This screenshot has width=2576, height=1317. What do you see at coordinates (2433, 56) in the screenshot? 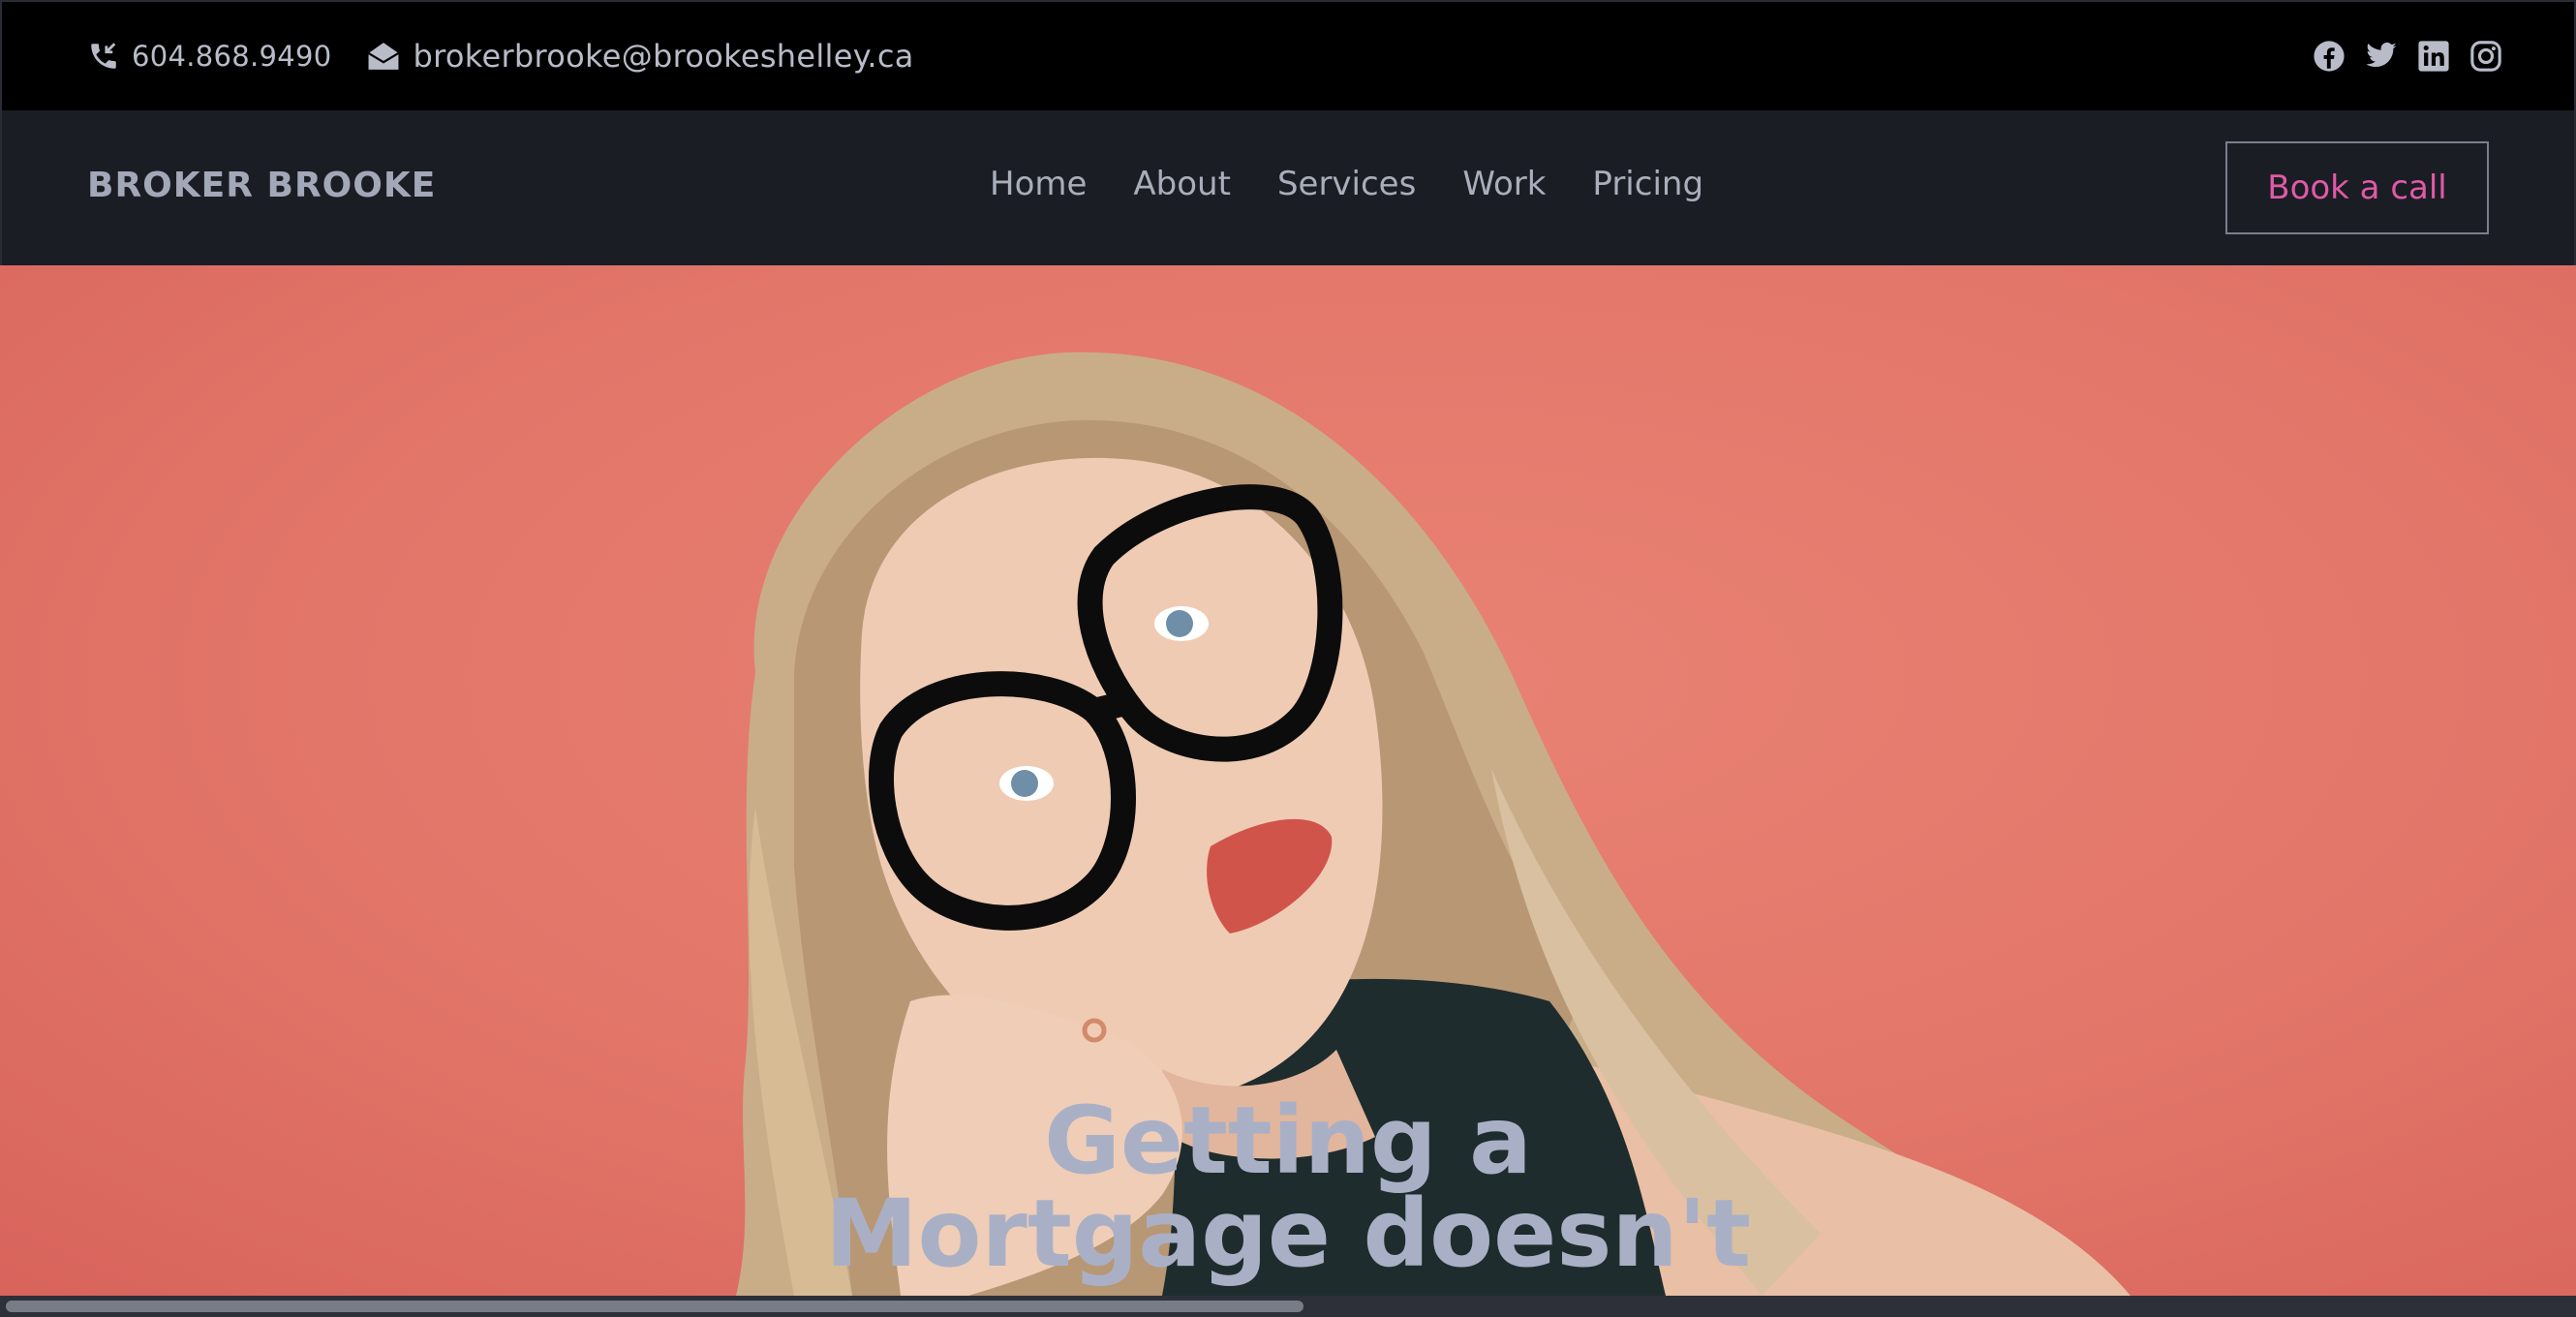
I see `linkedin-icon` at bounding box center [2433, 56].